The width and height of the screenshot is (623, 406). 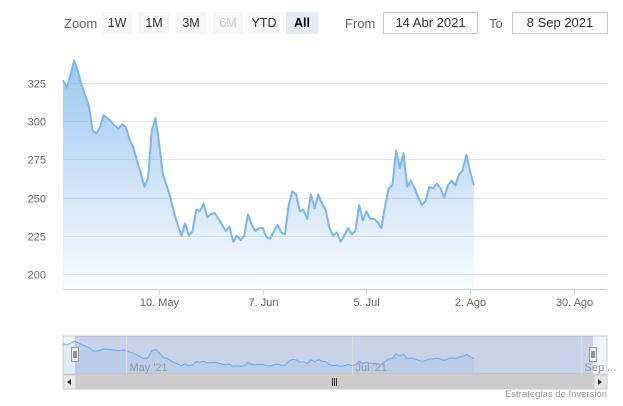 What do you see at coordinates (470, 303) in the screenshot?
I see `x-tick-label: 2. Ago` at bounding box center [470, 303].